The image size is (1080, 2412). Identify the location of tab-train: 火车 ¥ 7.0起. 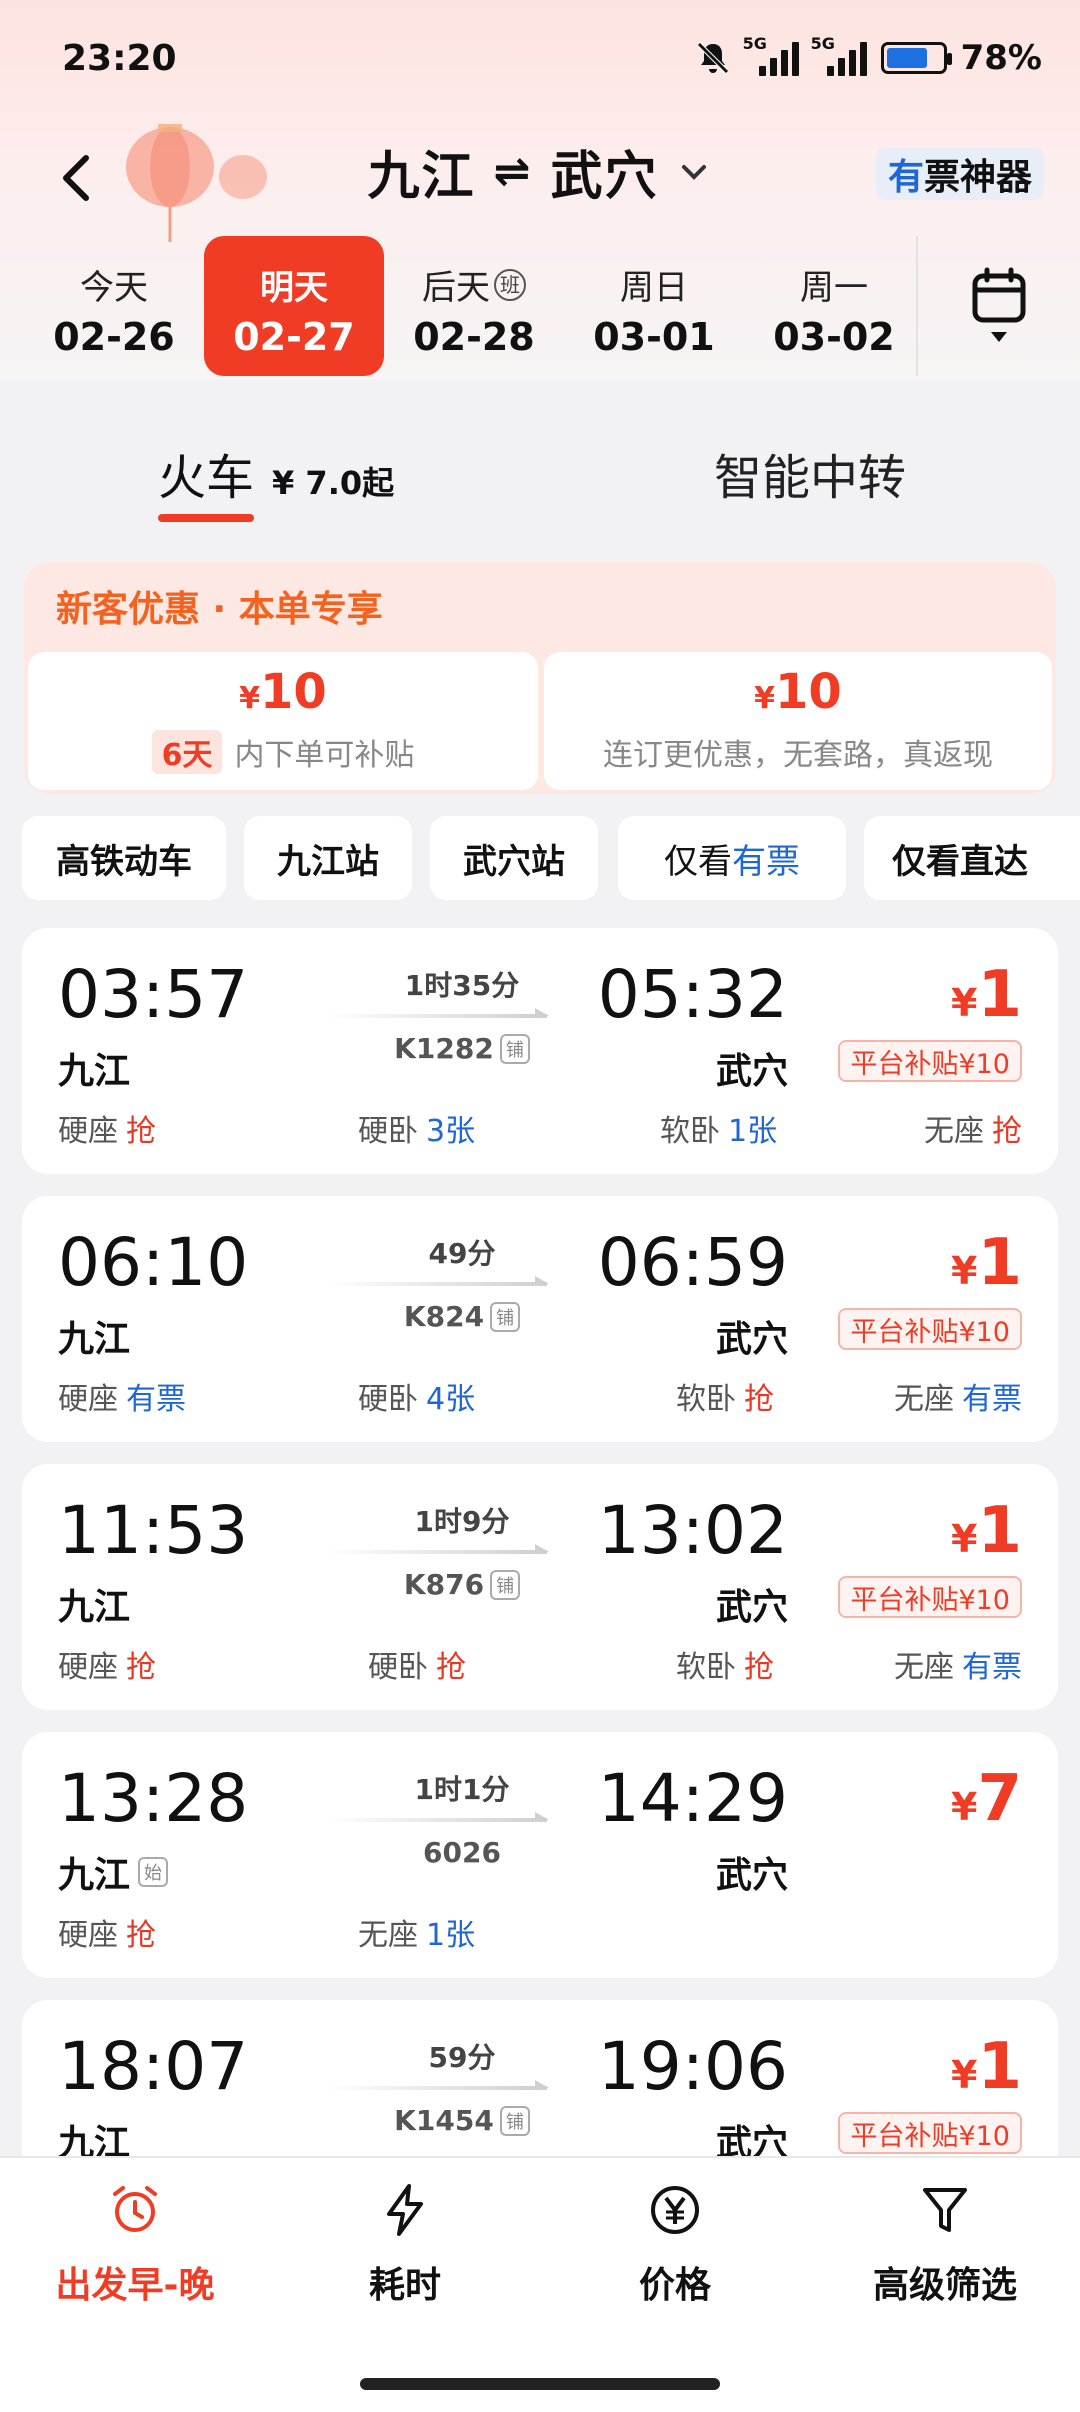
(276, 480).